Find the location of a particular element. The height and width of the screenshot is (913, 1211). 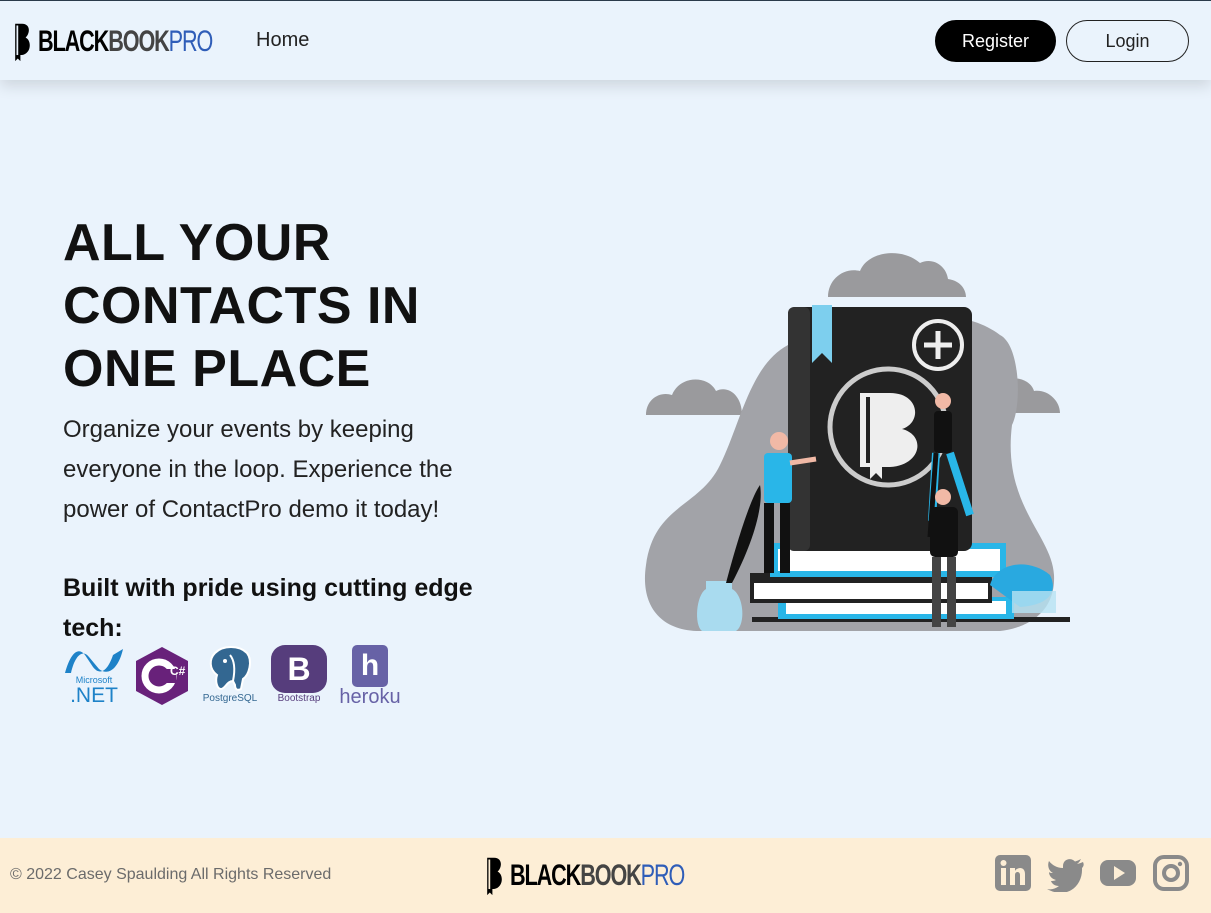

register-button: Register is located at coordinates (995, 41).